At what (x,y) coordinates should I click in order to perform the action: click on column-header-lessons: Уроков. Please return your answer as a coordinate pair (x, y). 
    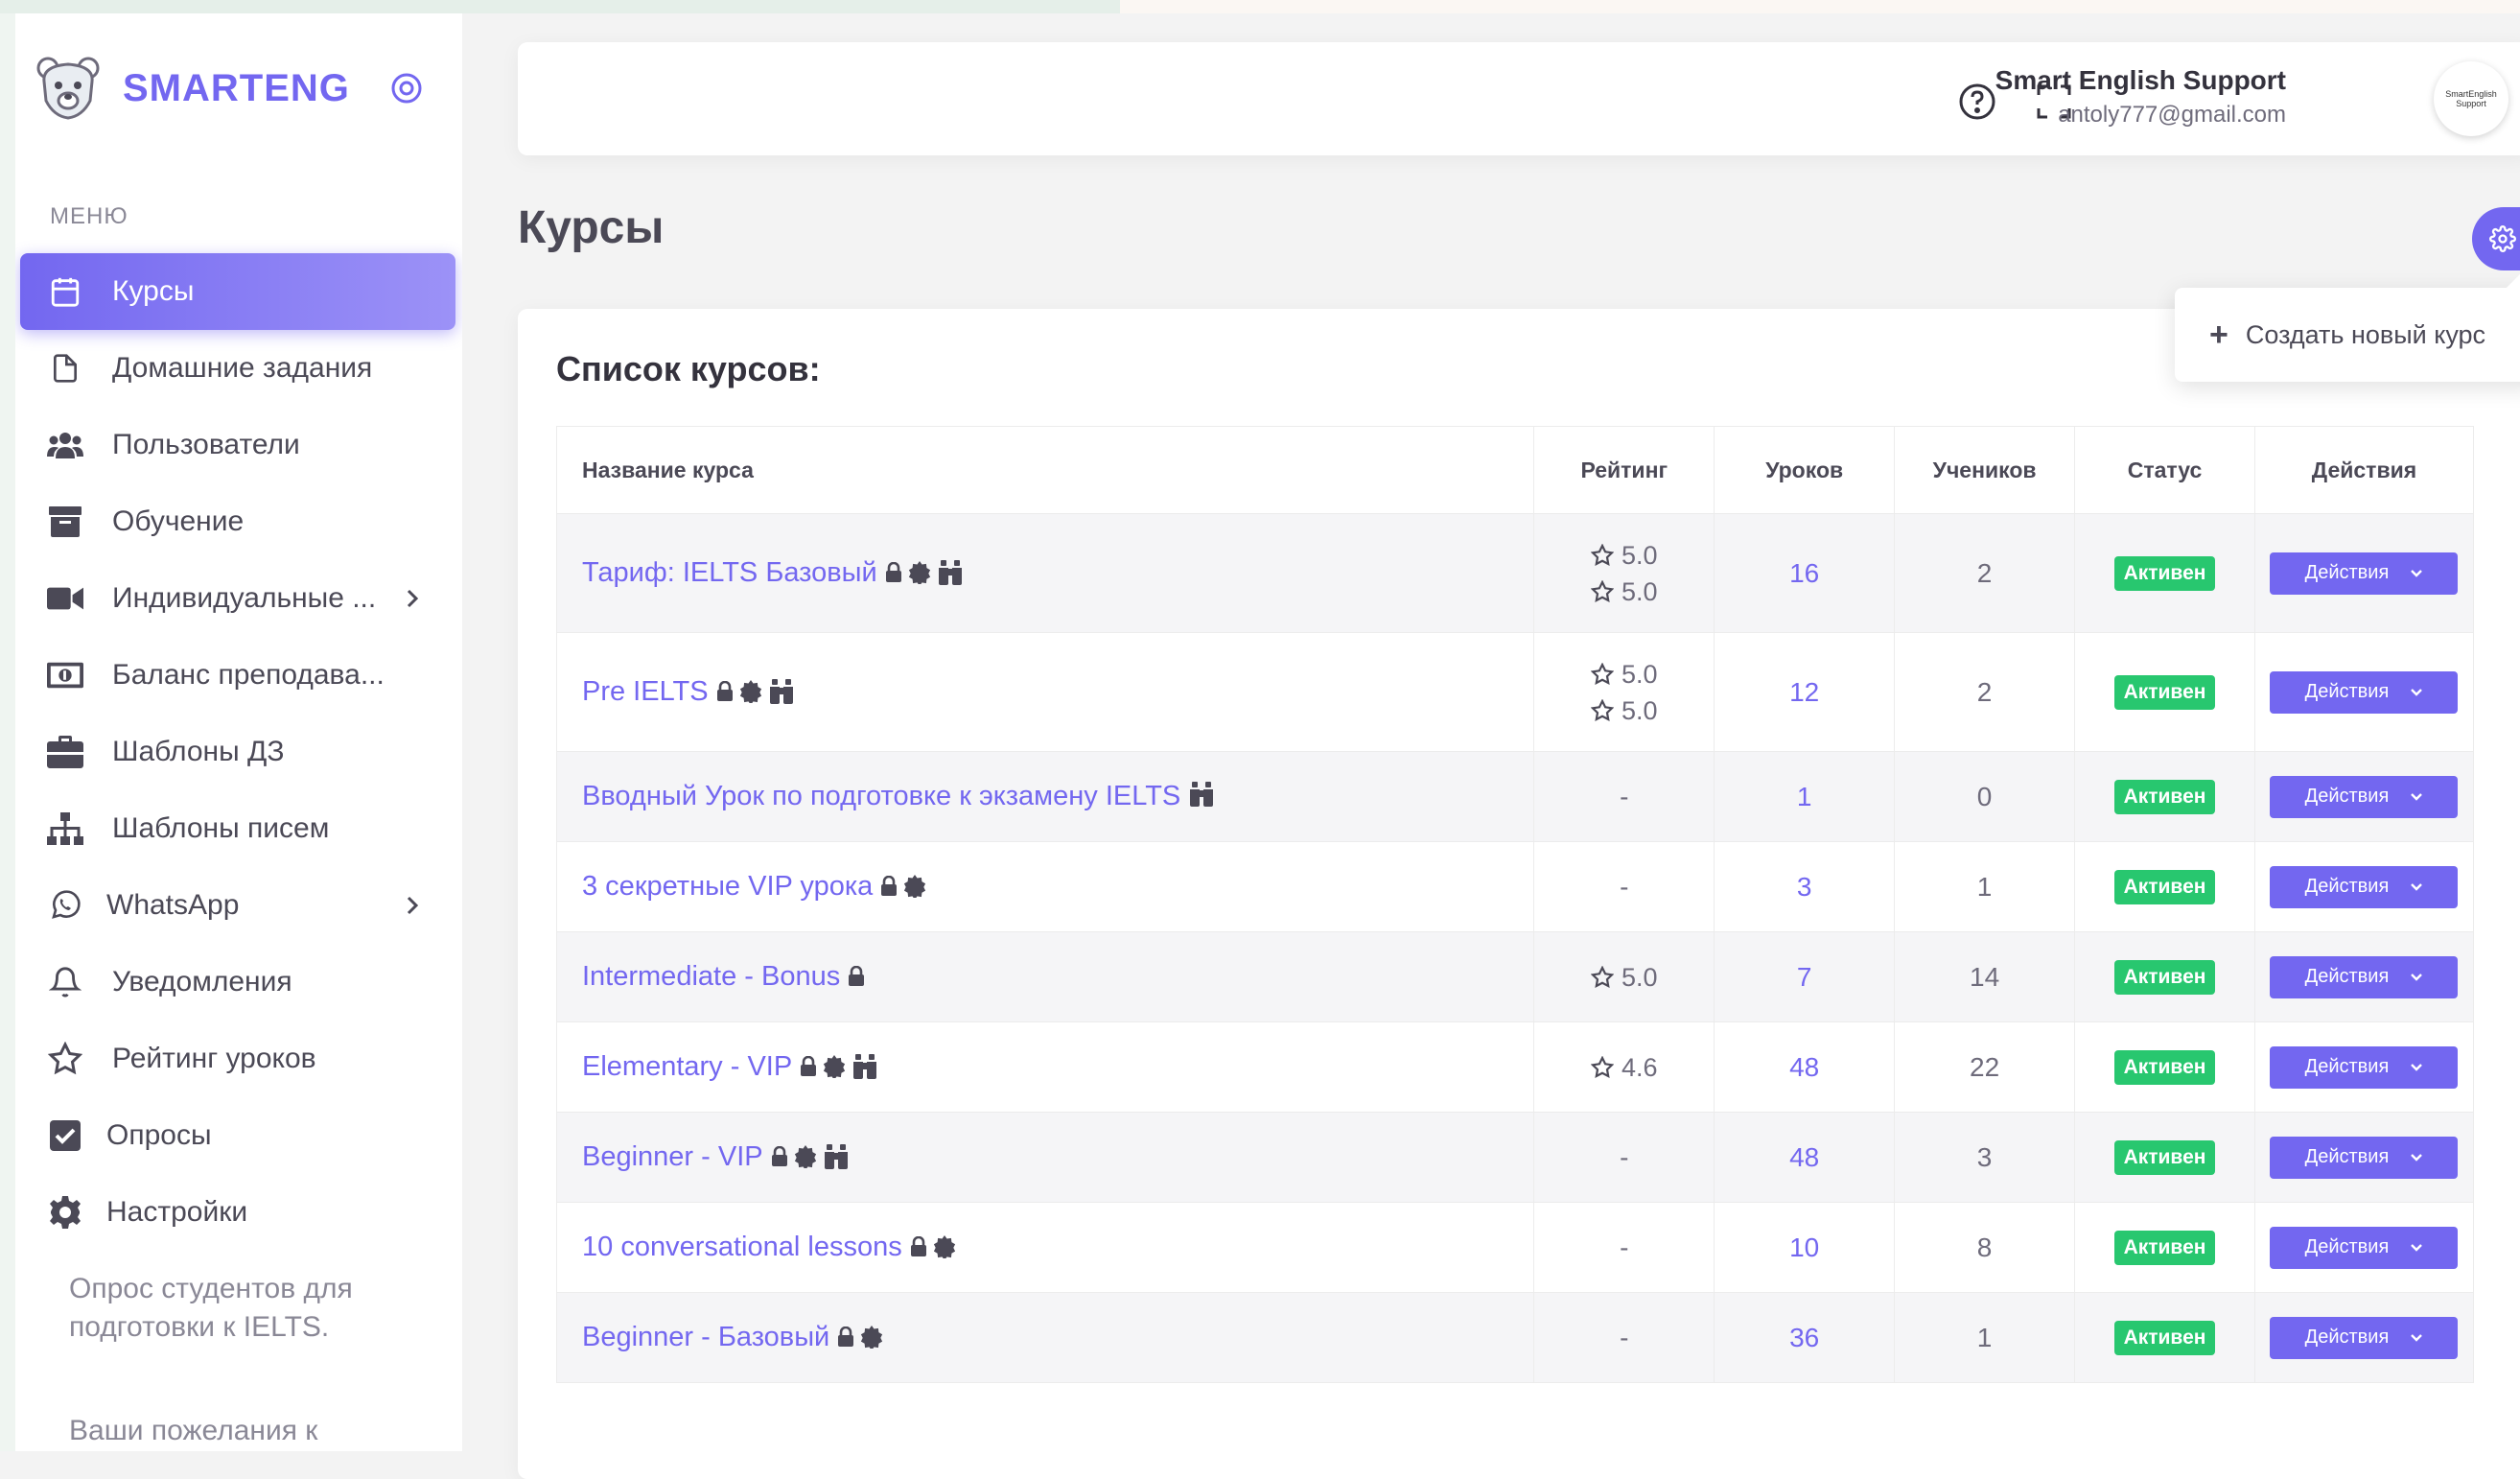
    Looking at the image, I should click on (1805, 470).